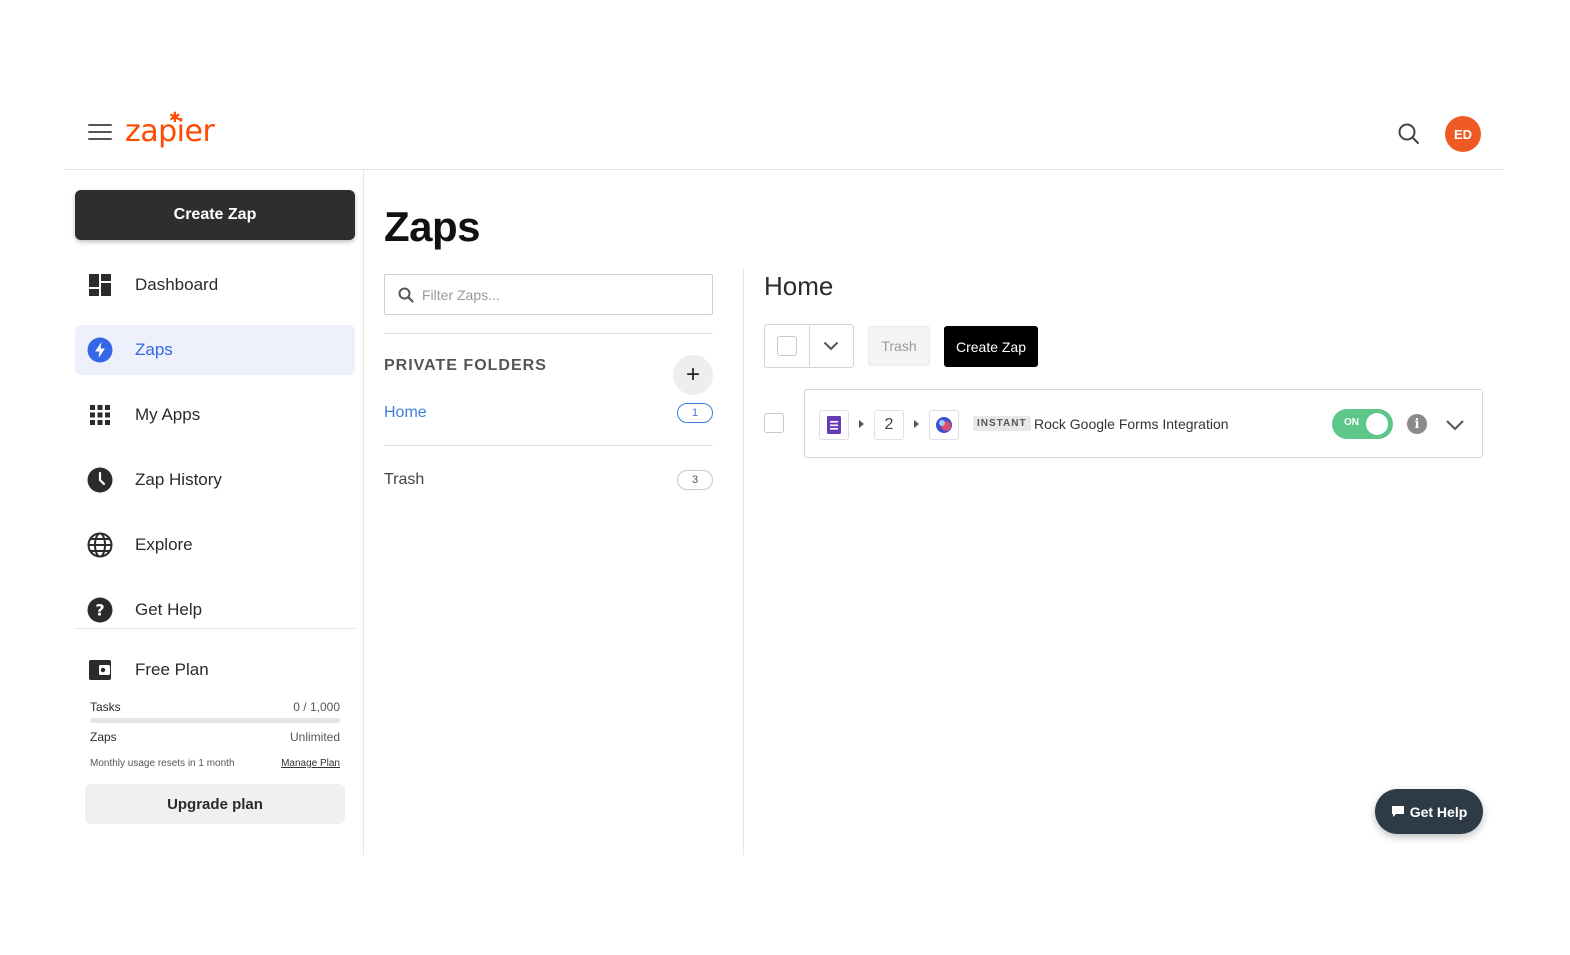 This screenshot has width=1570, height=955. Describe the element at coordinates (215, 707) in the screenshot. I see `tasks-usage: Tasks 0 / 1,000` at that location.